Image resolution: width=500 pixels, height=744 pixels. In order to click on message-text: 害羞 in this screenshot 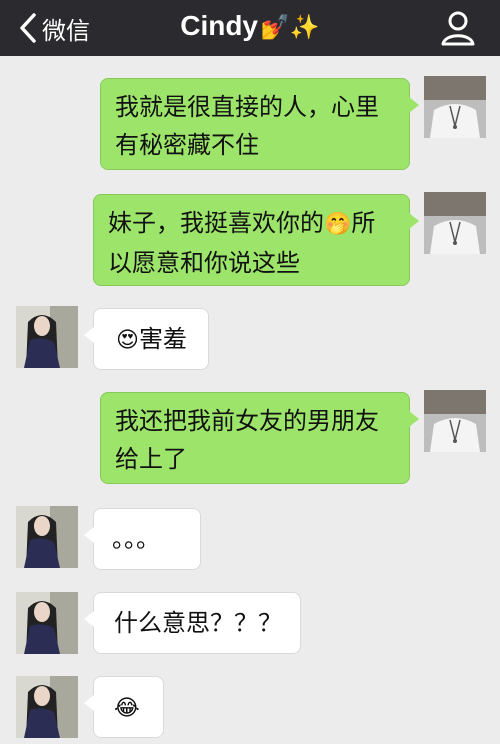, I will do `click(162, 339)`.